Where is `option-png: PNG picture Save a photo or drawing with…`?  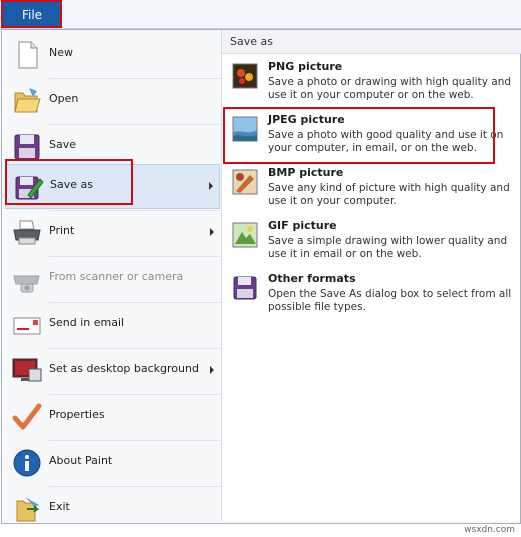 option-png: PNG picture Save a photo or drawing with… is located at coordinates (371, 82).